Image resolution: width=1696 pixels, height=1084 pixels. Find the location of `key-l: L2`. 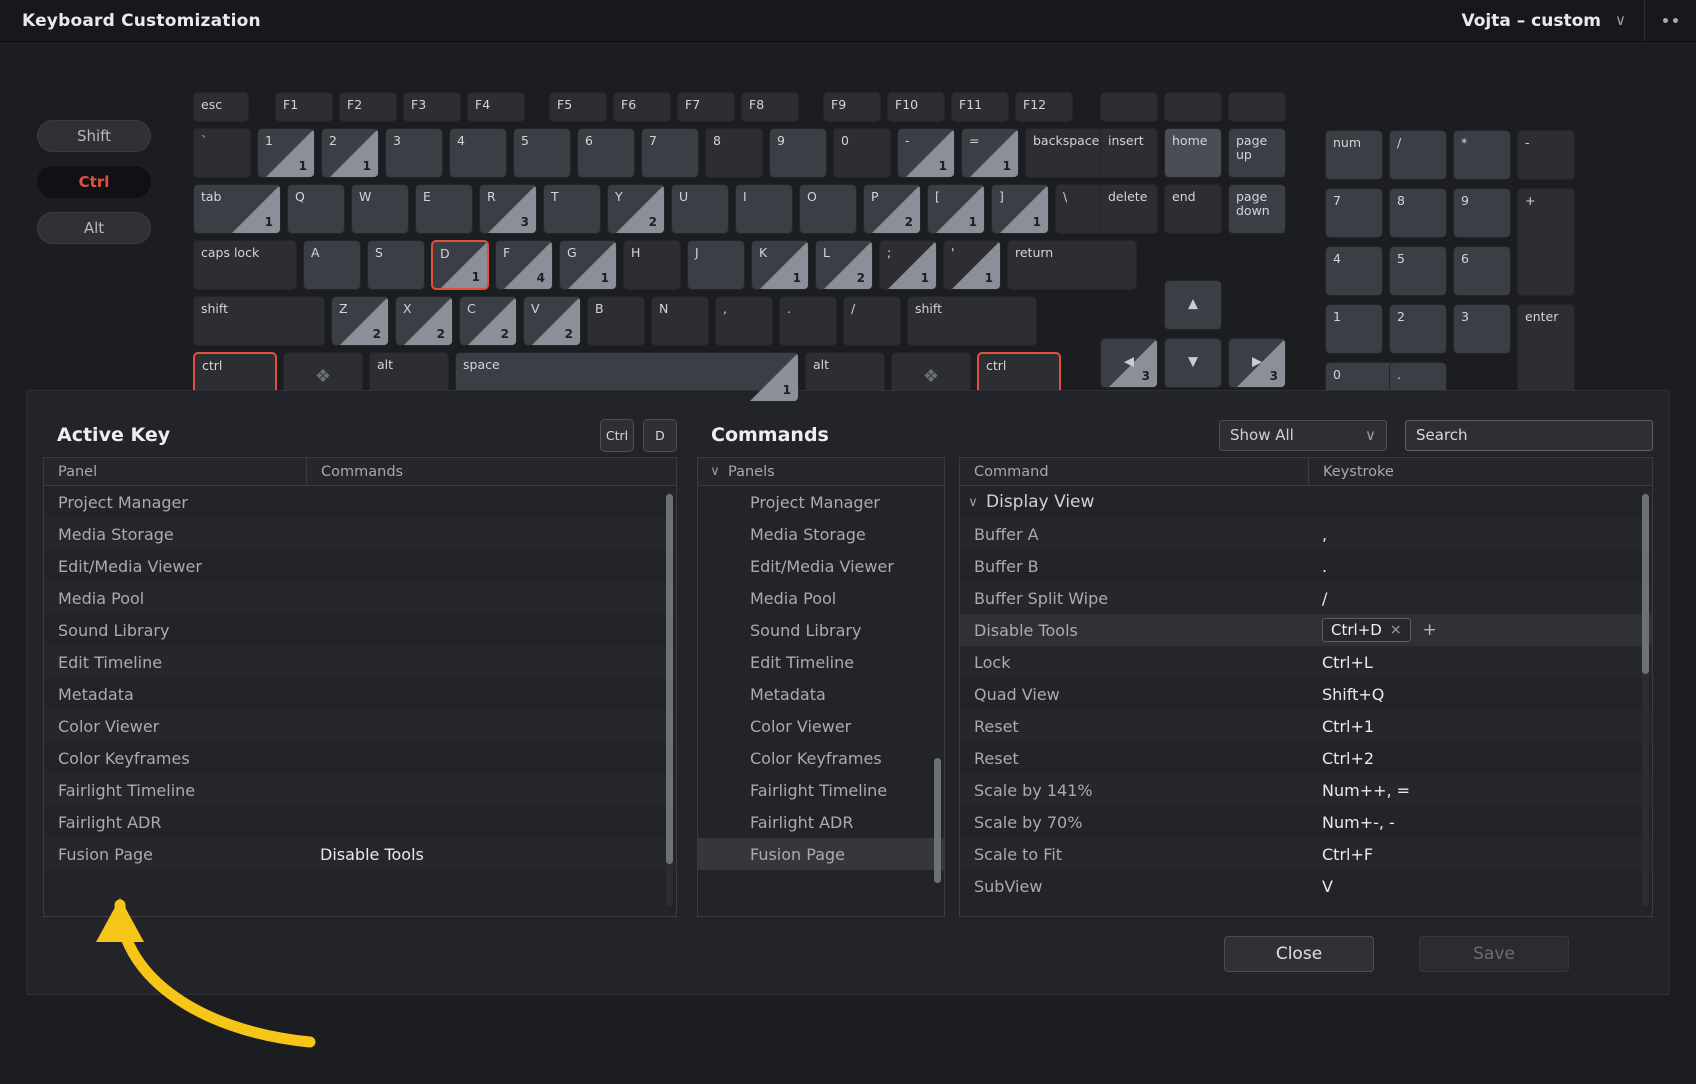

key-l: L2 is located at coordinates (844, 265).